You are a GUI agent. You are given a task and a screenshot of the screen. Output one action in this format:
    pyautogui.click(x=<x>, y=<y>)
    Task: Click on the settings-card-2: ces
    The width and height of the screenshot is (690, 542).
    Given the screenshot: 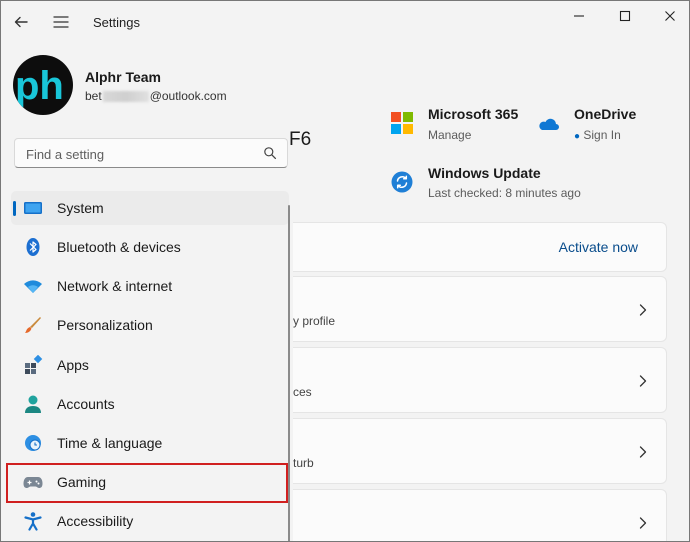 What is the action you would take?
    pyautogui.click(x=480, y=380)
    